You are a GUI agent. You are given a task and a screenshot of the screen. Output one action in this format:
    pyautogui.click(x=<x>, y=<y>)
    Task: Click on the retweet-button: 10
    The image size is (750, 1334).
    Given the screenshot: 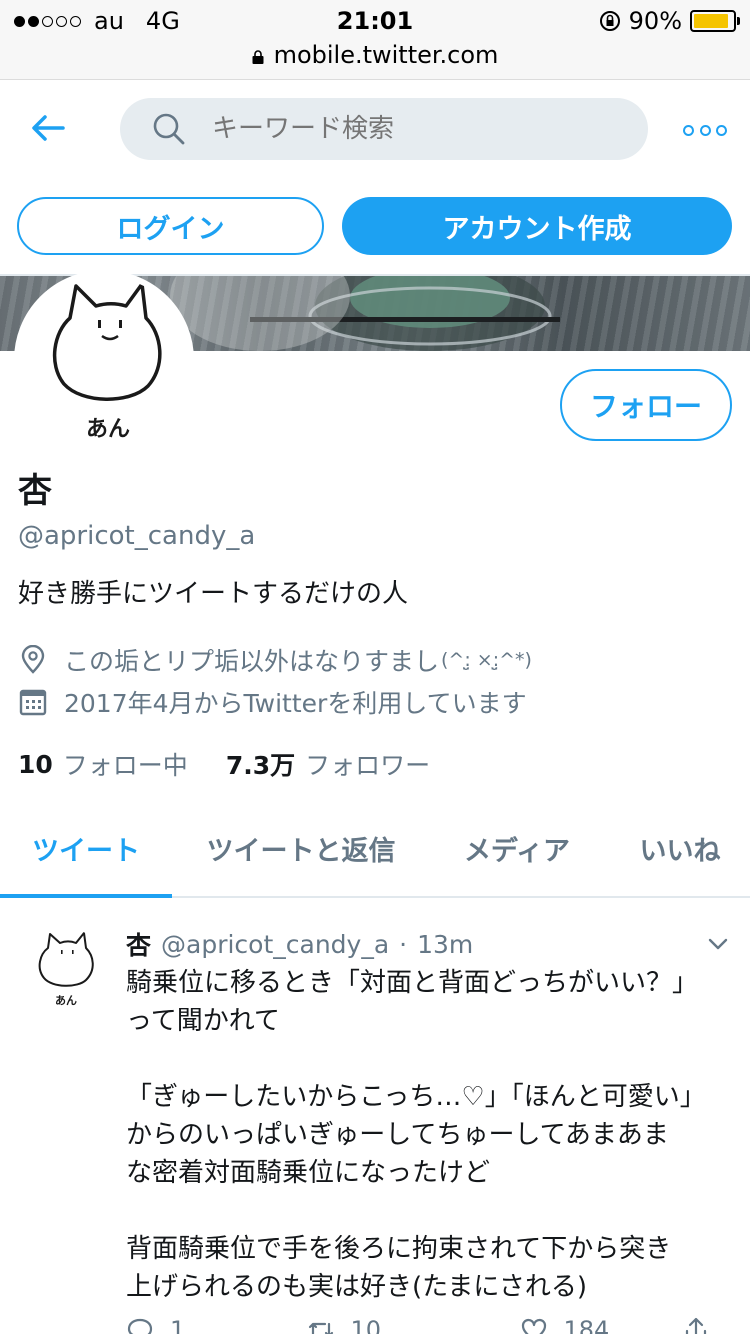 What is the action you would take?
    pyautogui.click(x=392, y=1325)
    